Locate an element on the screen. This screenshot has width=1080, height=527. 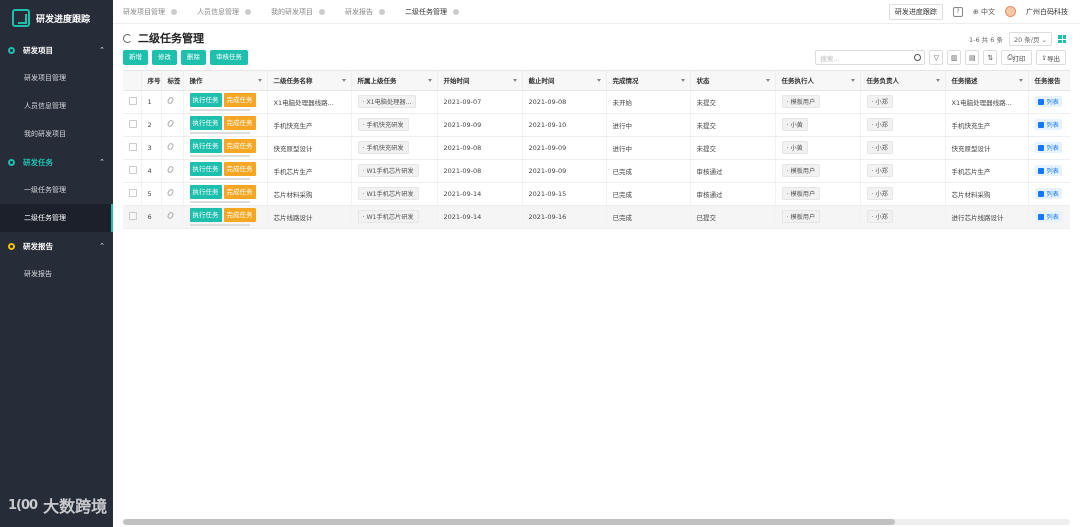
sidebar-item-personnel: 人员信息管理 is located at coordinates (56, 106).